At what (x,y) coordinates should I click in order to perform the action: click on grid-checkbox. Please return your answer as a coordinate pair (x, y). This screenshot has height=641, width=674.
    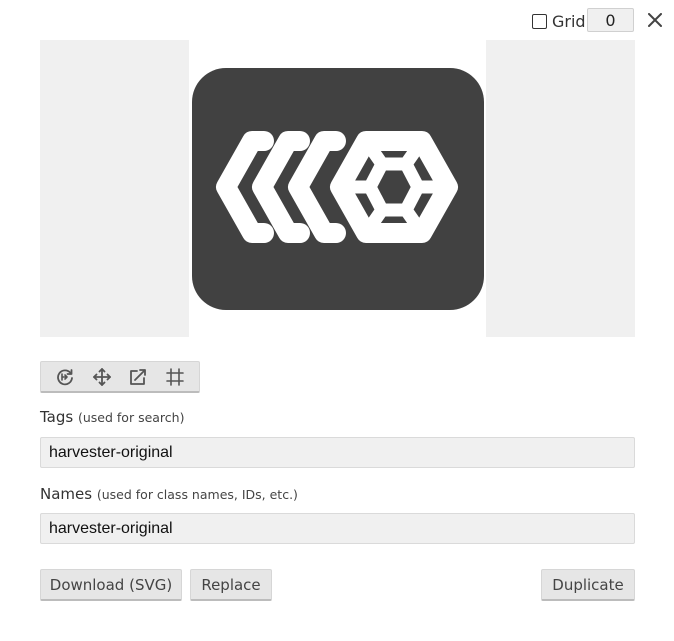
    Looking at the image, I should click on (539, 21).